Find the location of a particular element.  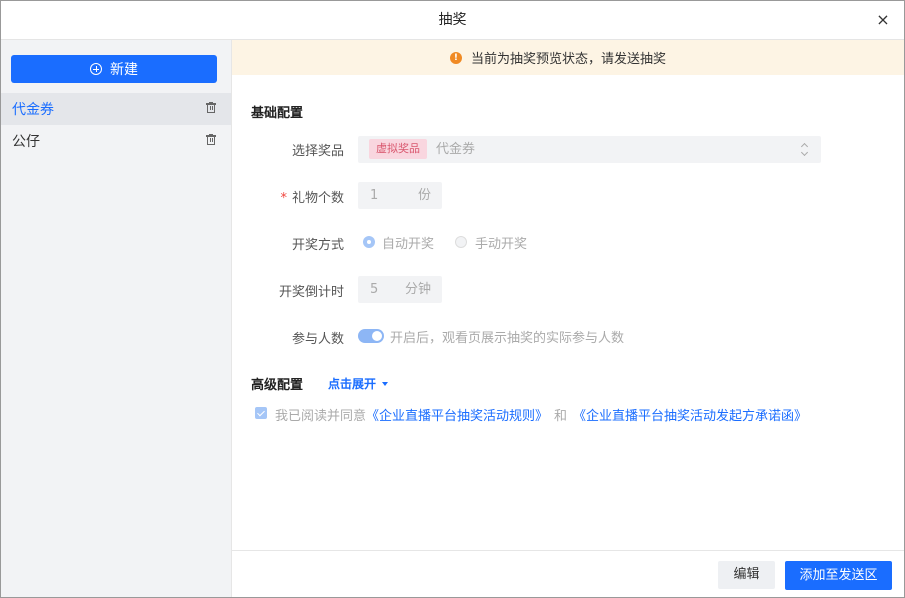

promise-link: 《企业直播平台抽奖活动发起方承诺函》 is located at coordinates (690, 416).